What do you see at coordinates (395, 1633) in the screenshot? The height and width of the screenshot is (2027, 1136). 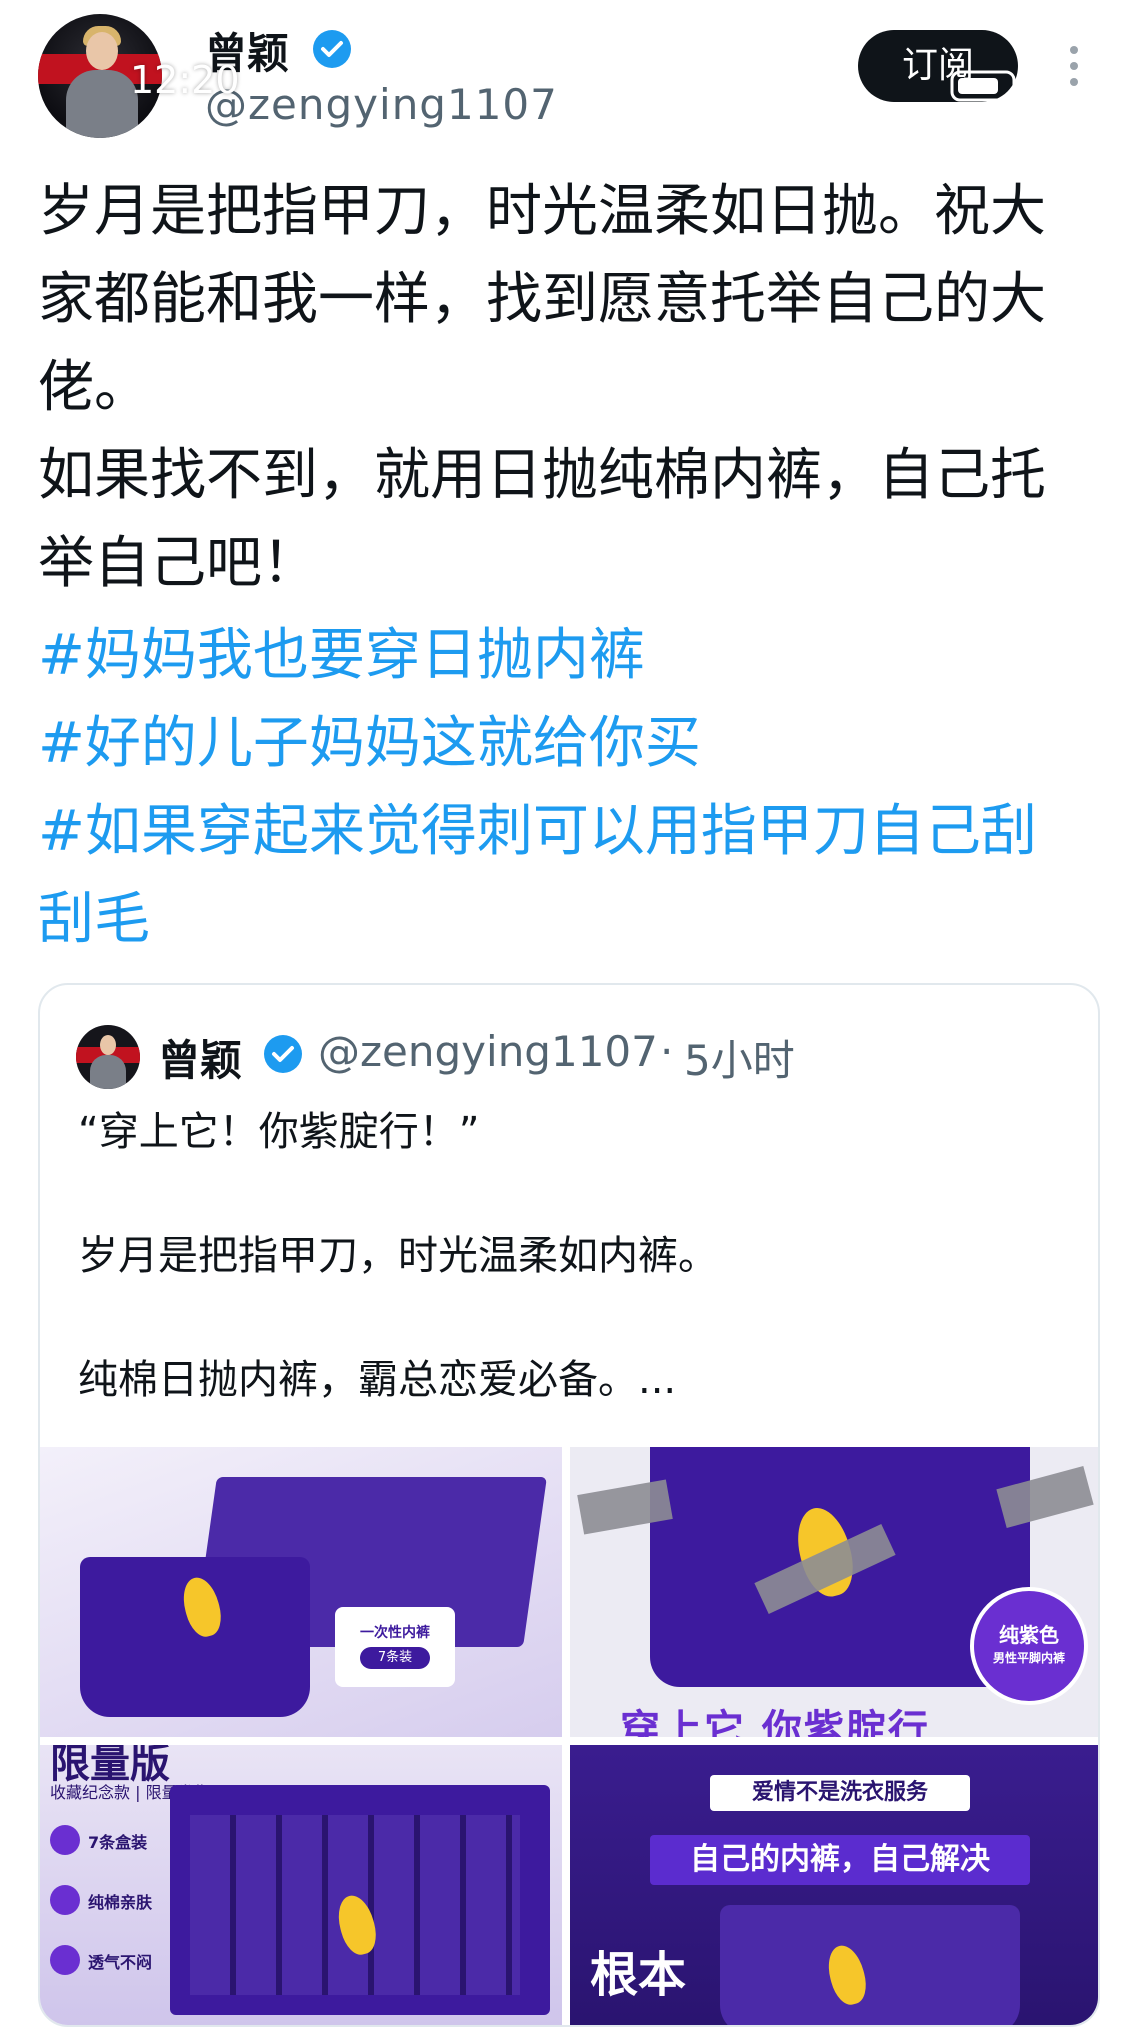 I see `box-label: 一次性内裤` at bounding box center [395, 1633].